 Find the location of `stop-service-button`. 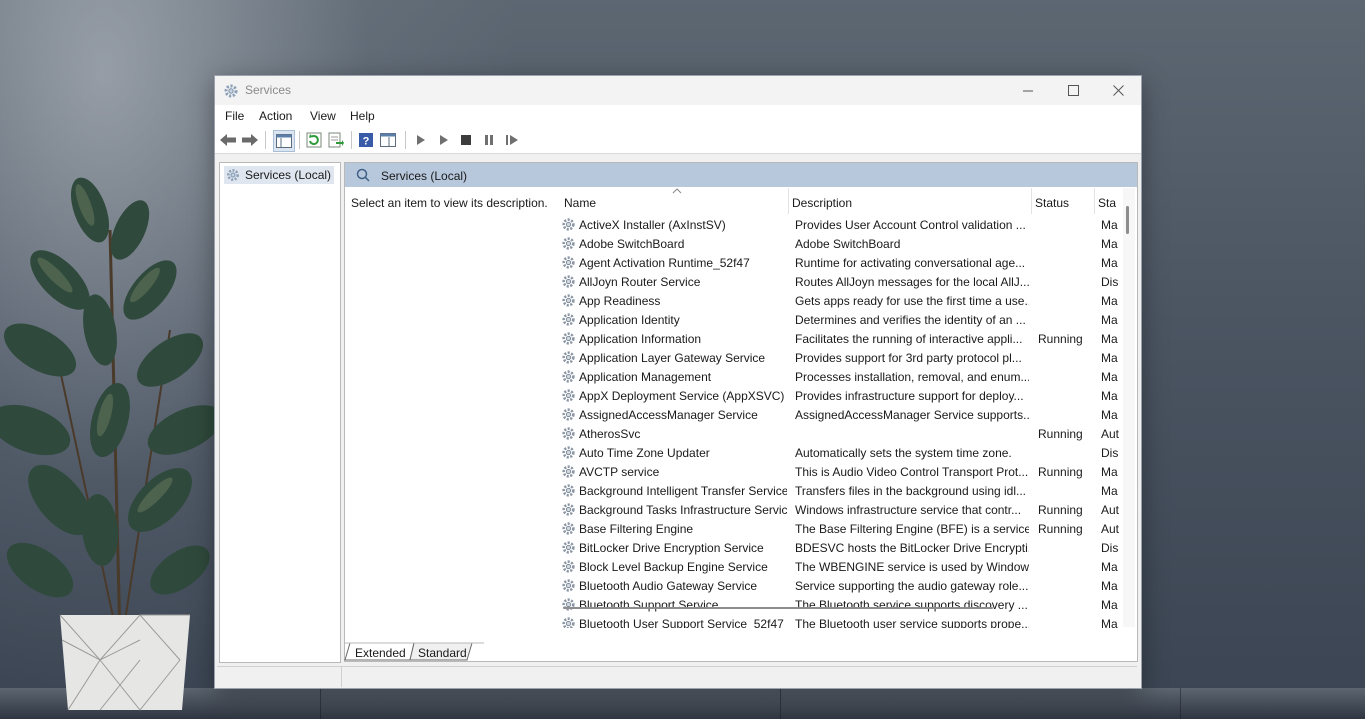

stop-service-button is located at coordinates (466, 140).